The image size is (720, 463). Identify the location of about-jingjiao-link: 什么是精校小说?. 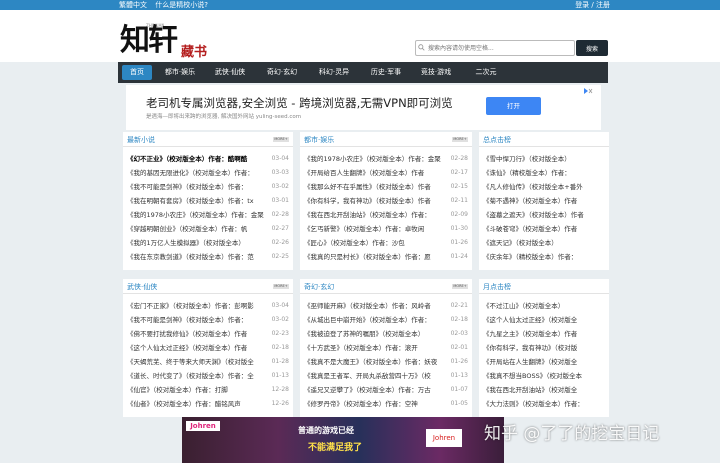
(181, 5).